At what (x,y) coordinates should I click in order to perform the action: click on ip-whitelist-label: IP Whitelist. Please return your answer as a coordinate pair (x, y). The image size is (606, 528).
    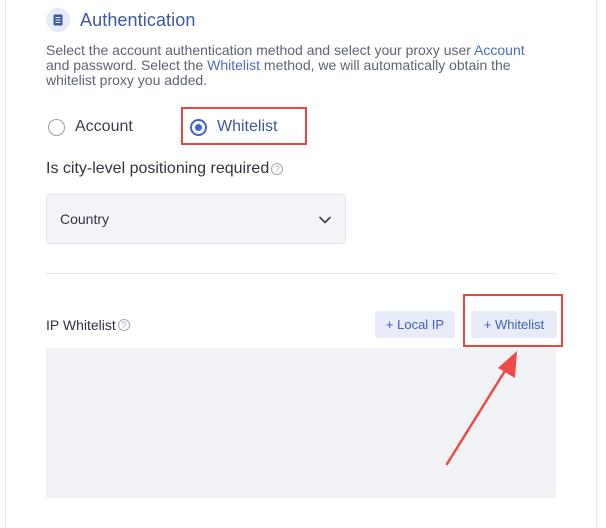
    Looking at the image, I should click on (81, 325).